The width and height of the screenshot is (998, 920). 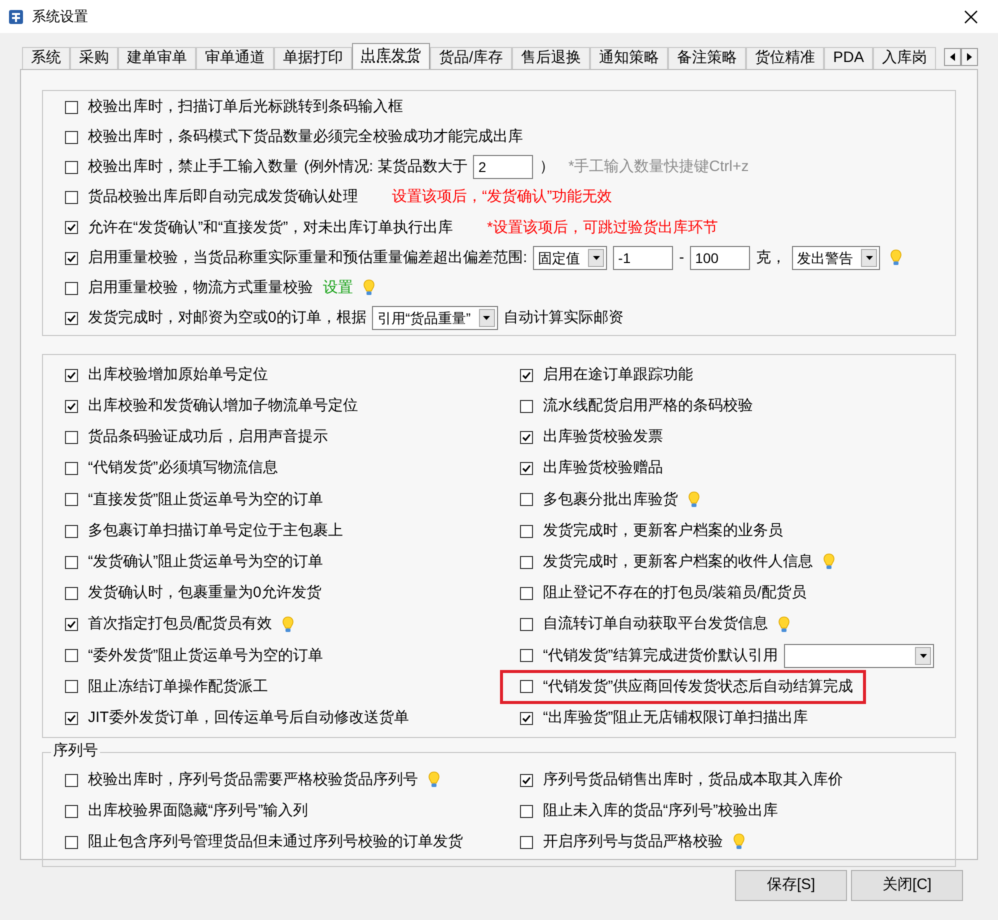 I want to click on tab: 建单审单, so click(x=157, y=58).